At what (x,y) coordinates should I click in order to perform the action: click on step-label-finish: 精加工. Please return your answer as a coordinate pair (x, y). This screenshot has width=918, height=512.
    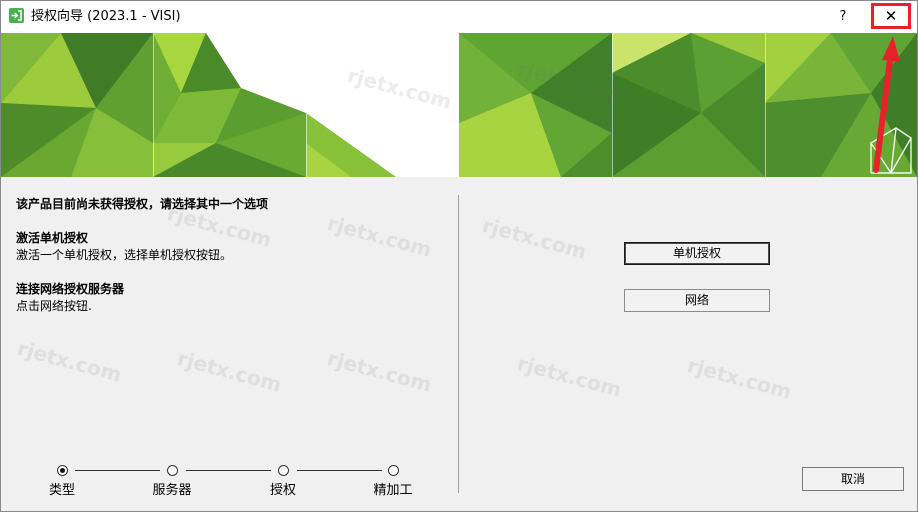
    Looking at the image, I should click on (393, 490).